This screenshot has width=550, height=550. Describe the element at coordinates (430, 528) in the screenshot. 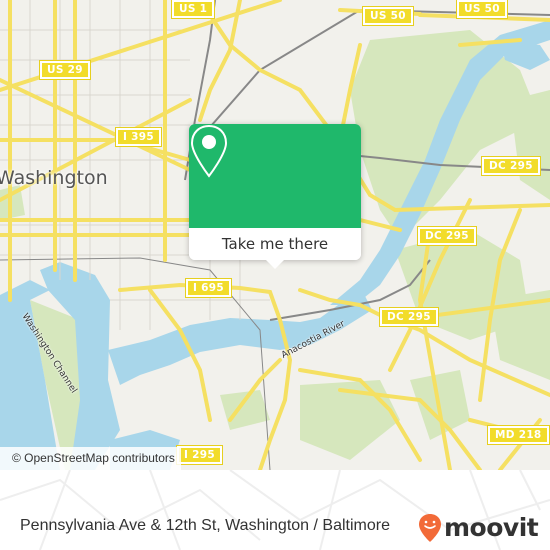

I see `moovit-pin-icon` at that location.